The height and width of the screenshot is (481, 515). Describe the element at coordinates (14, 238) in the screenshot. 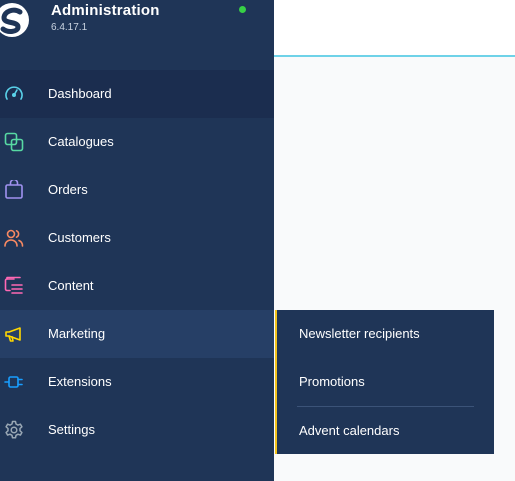

I see `users-icon` at that location.